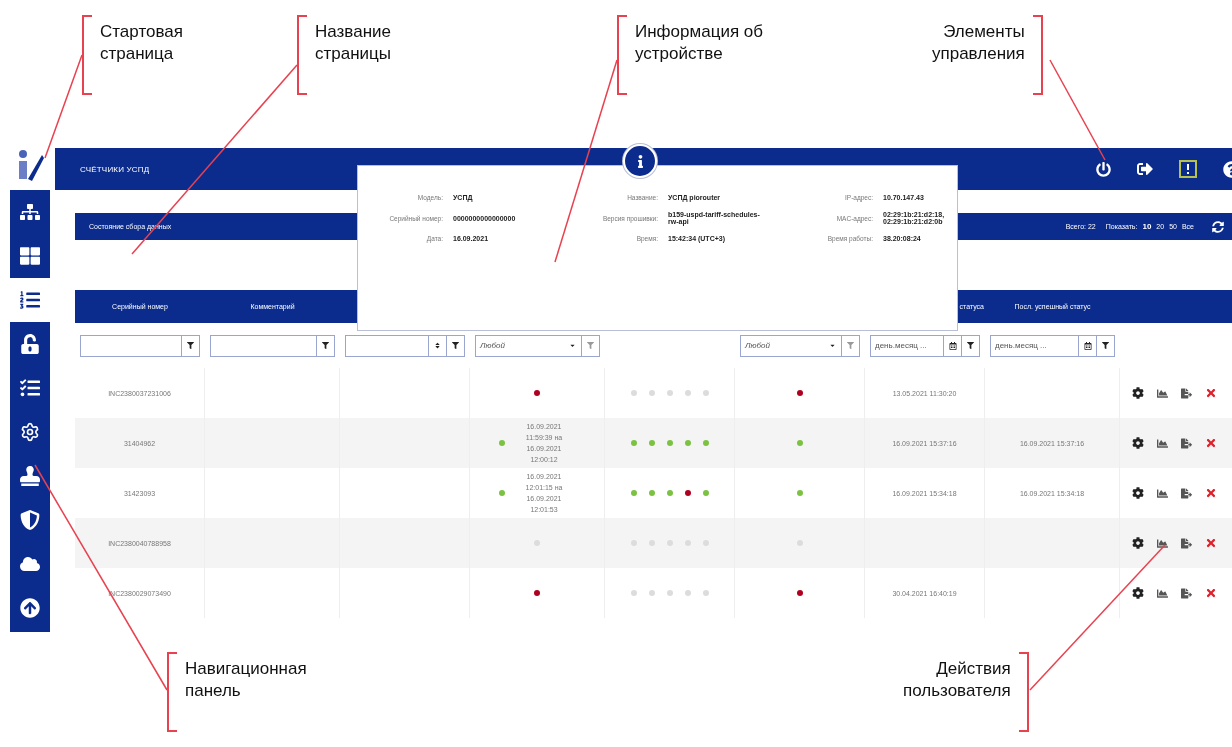 The image size is (1232, 747). I want to click on grid-icon, so click(30, 256).